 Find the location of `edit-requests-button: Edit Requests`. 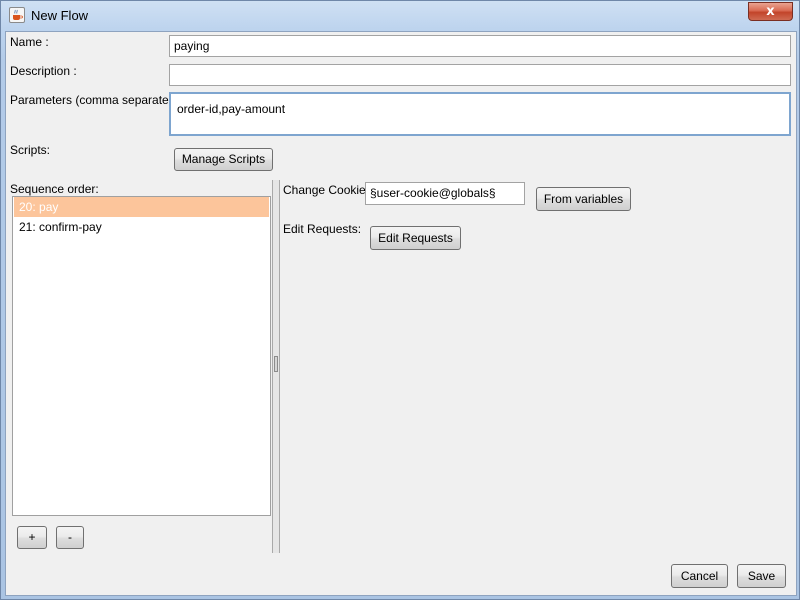

edit-requests-button: Edit Requests is located at coordinates (415, 238).